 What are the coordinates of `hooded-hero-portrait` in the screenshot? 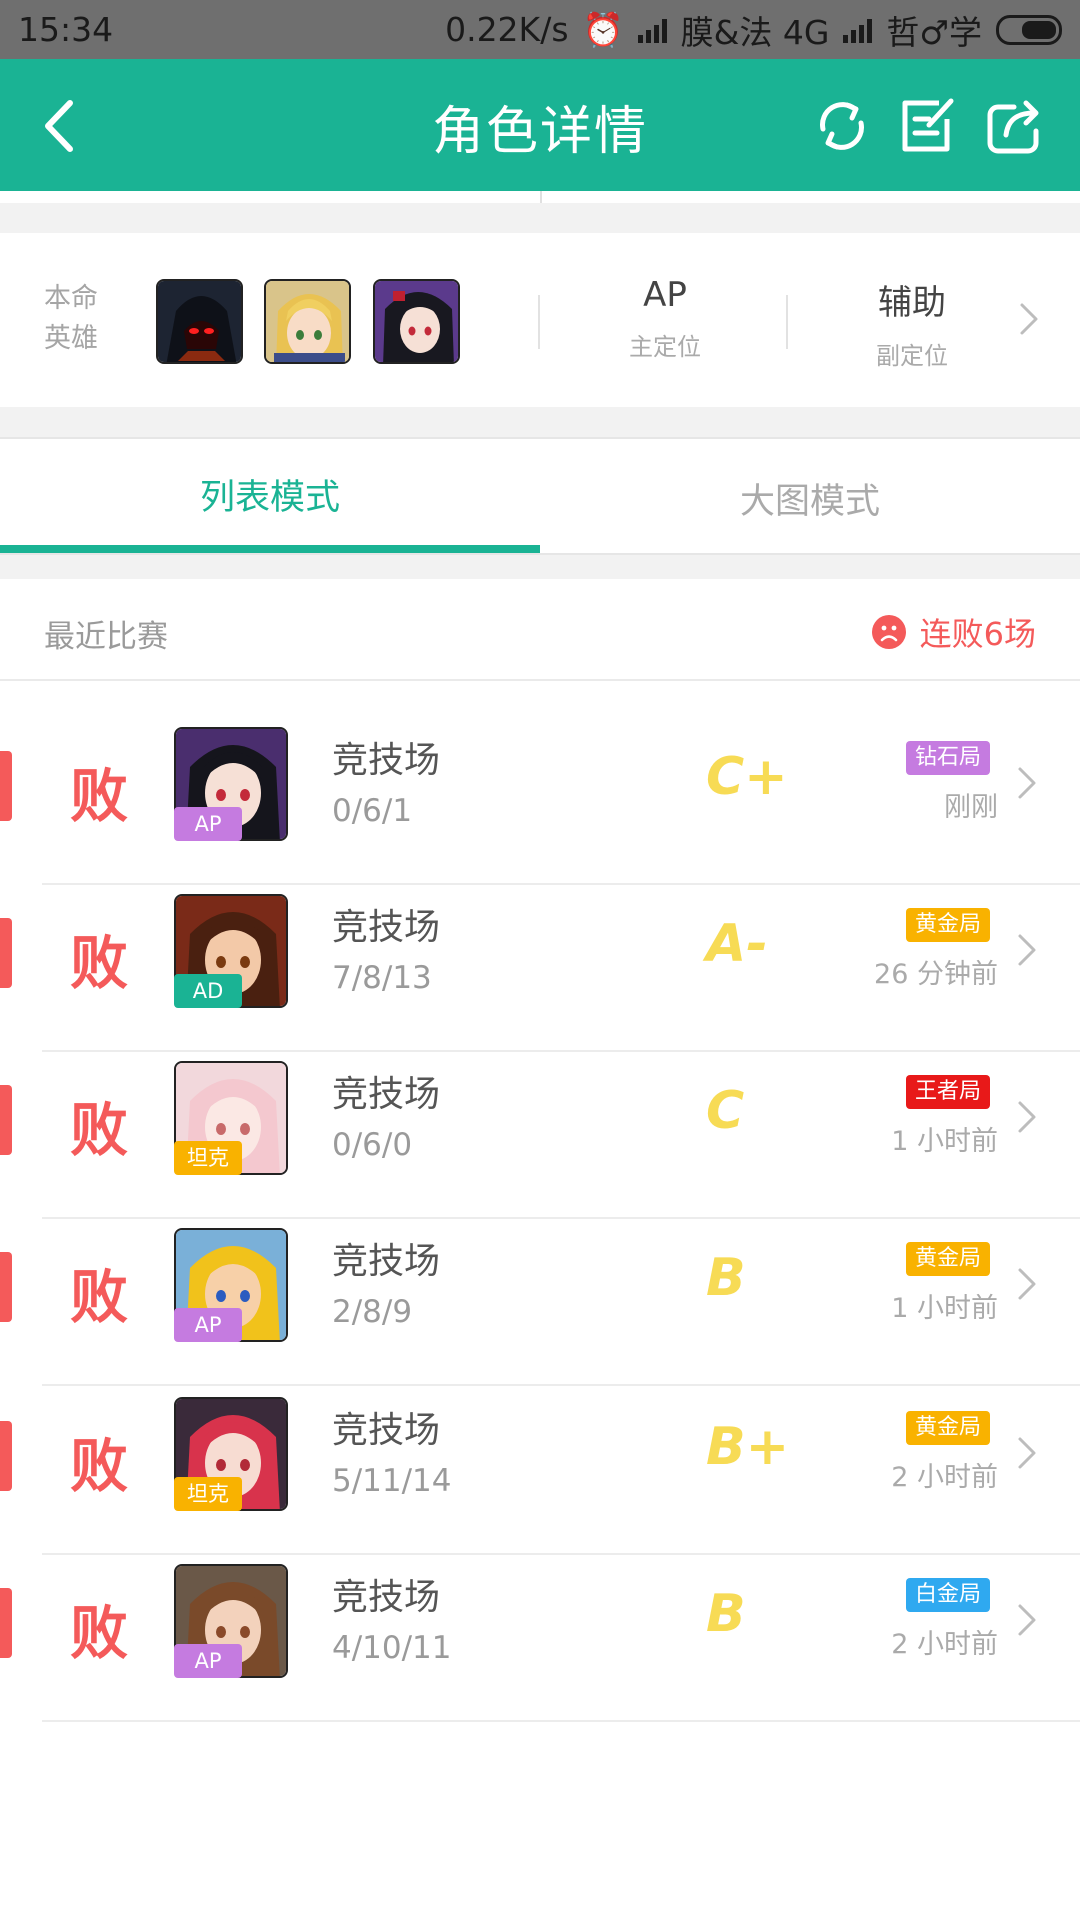 It's located at (199, 321).